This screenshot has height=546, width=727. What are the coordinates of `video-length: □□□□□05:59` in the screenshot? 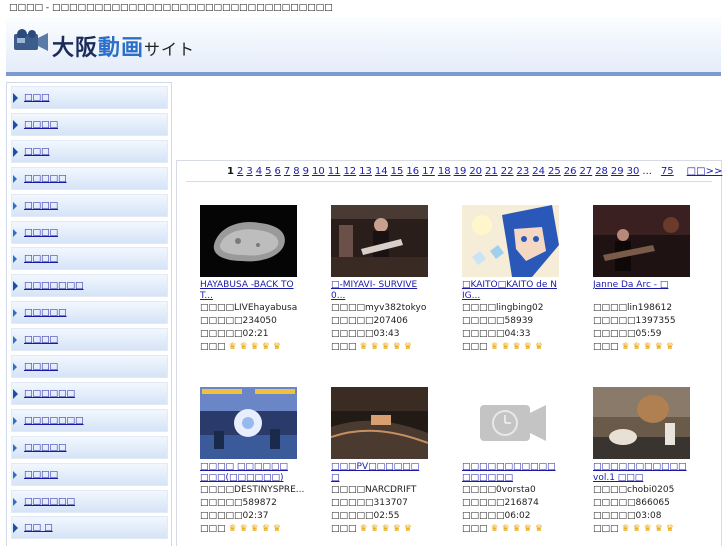 It's located at (627, 334).